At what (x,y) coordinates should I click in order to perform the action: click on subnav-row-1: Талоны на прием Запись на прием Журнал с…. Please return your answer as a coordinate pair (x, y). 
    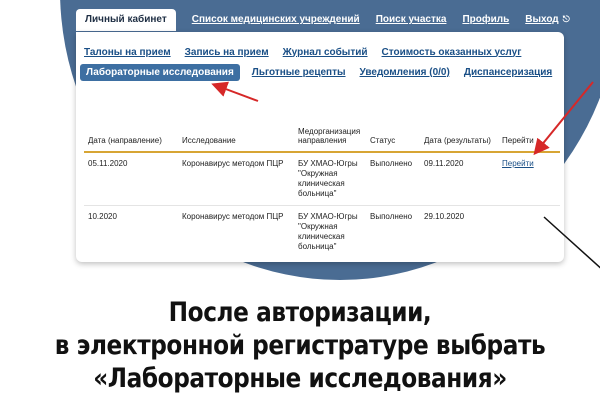
    Looking at the image, I should click on (319, 52).